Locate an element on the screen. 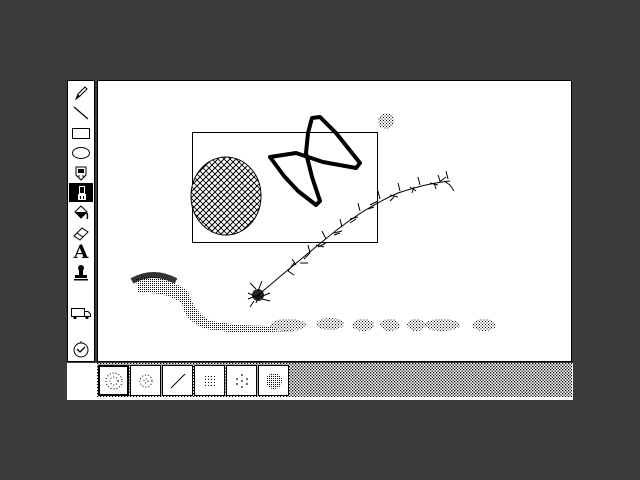 The width and height of the screenshot is (640, 480). text-tool-icon: A is located at coordinates (81, 252).